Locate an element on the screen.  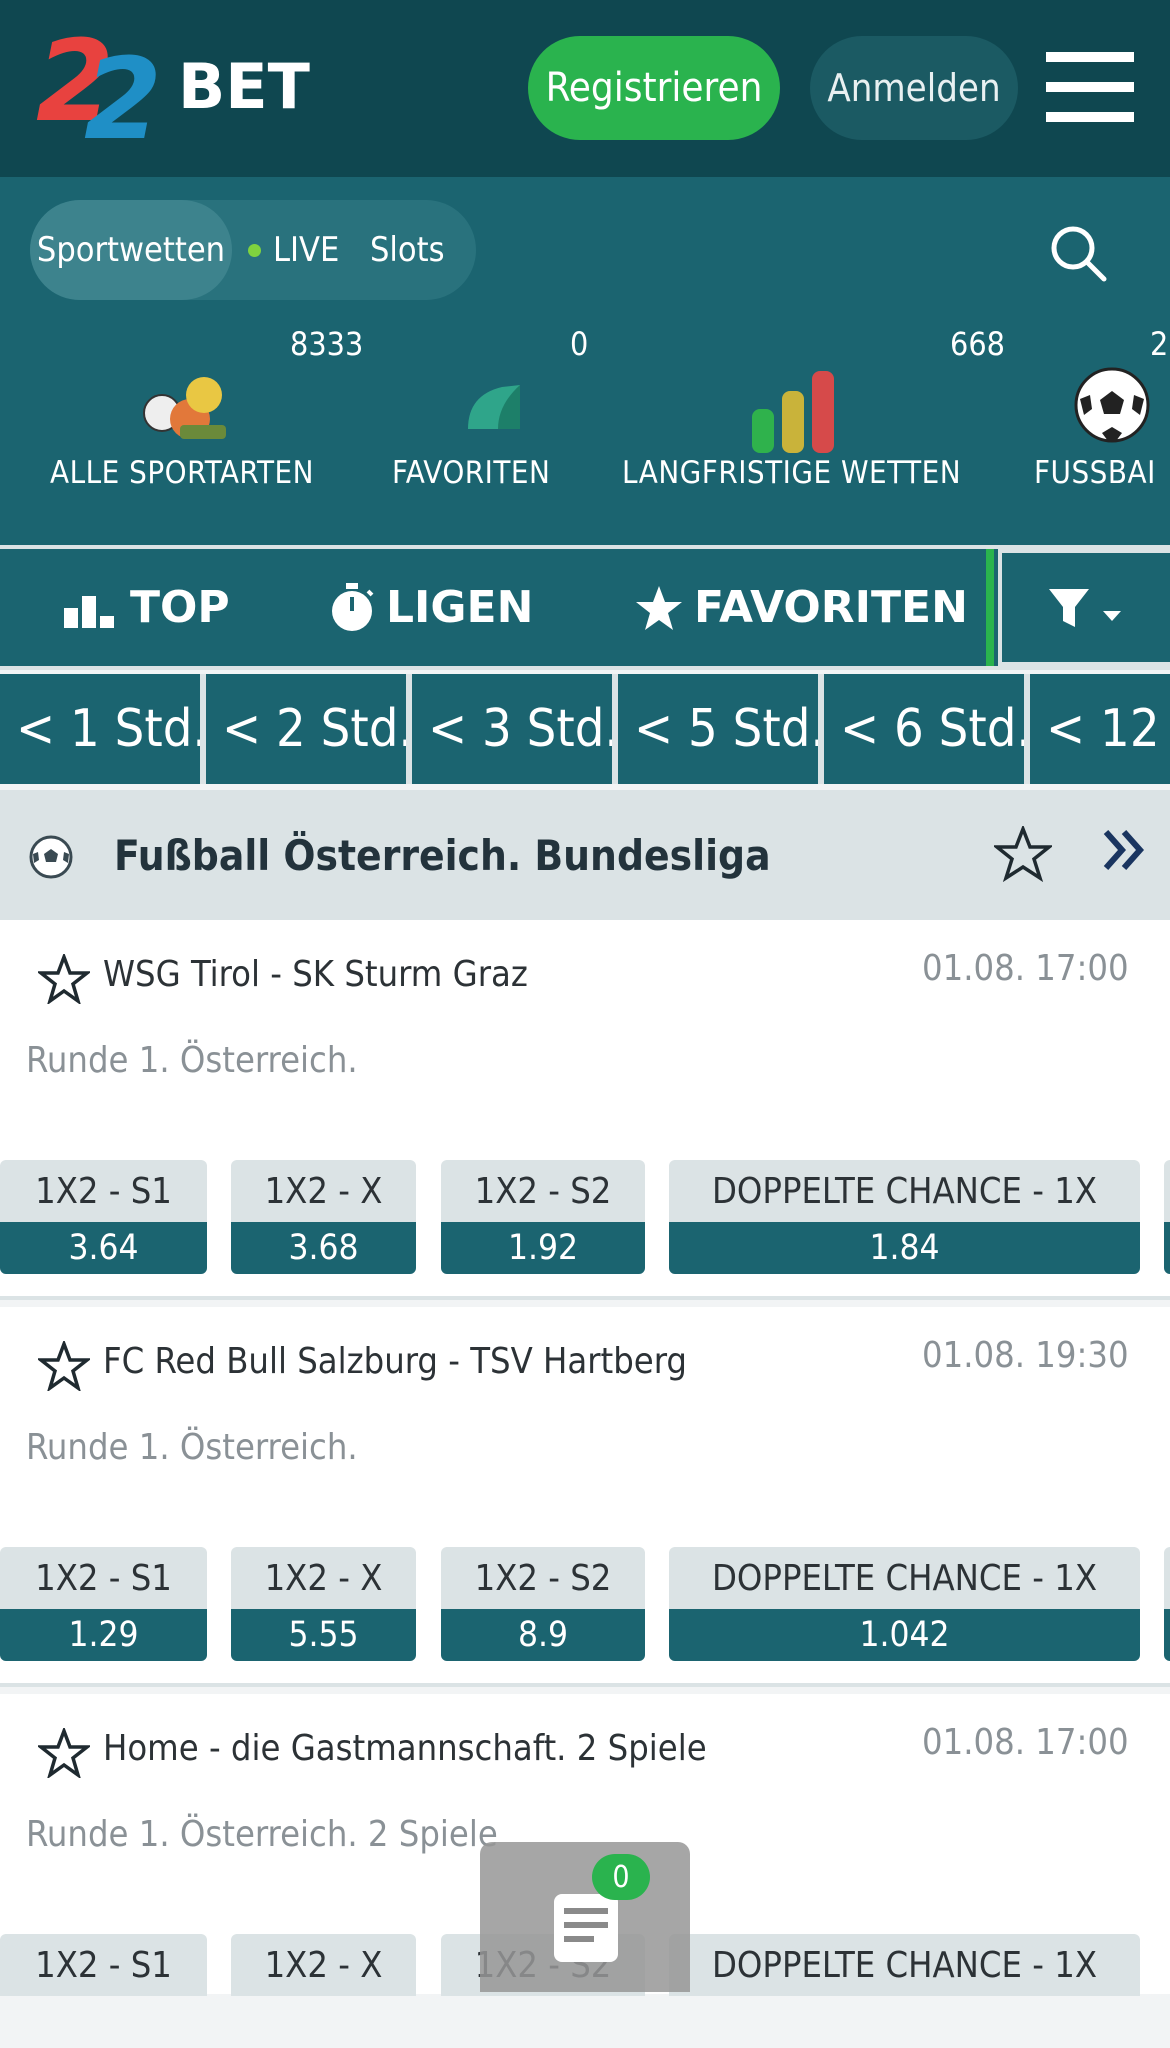
filter-tabs: TOP LIGEN FAVORITEN is located at coordinates (585, 607).